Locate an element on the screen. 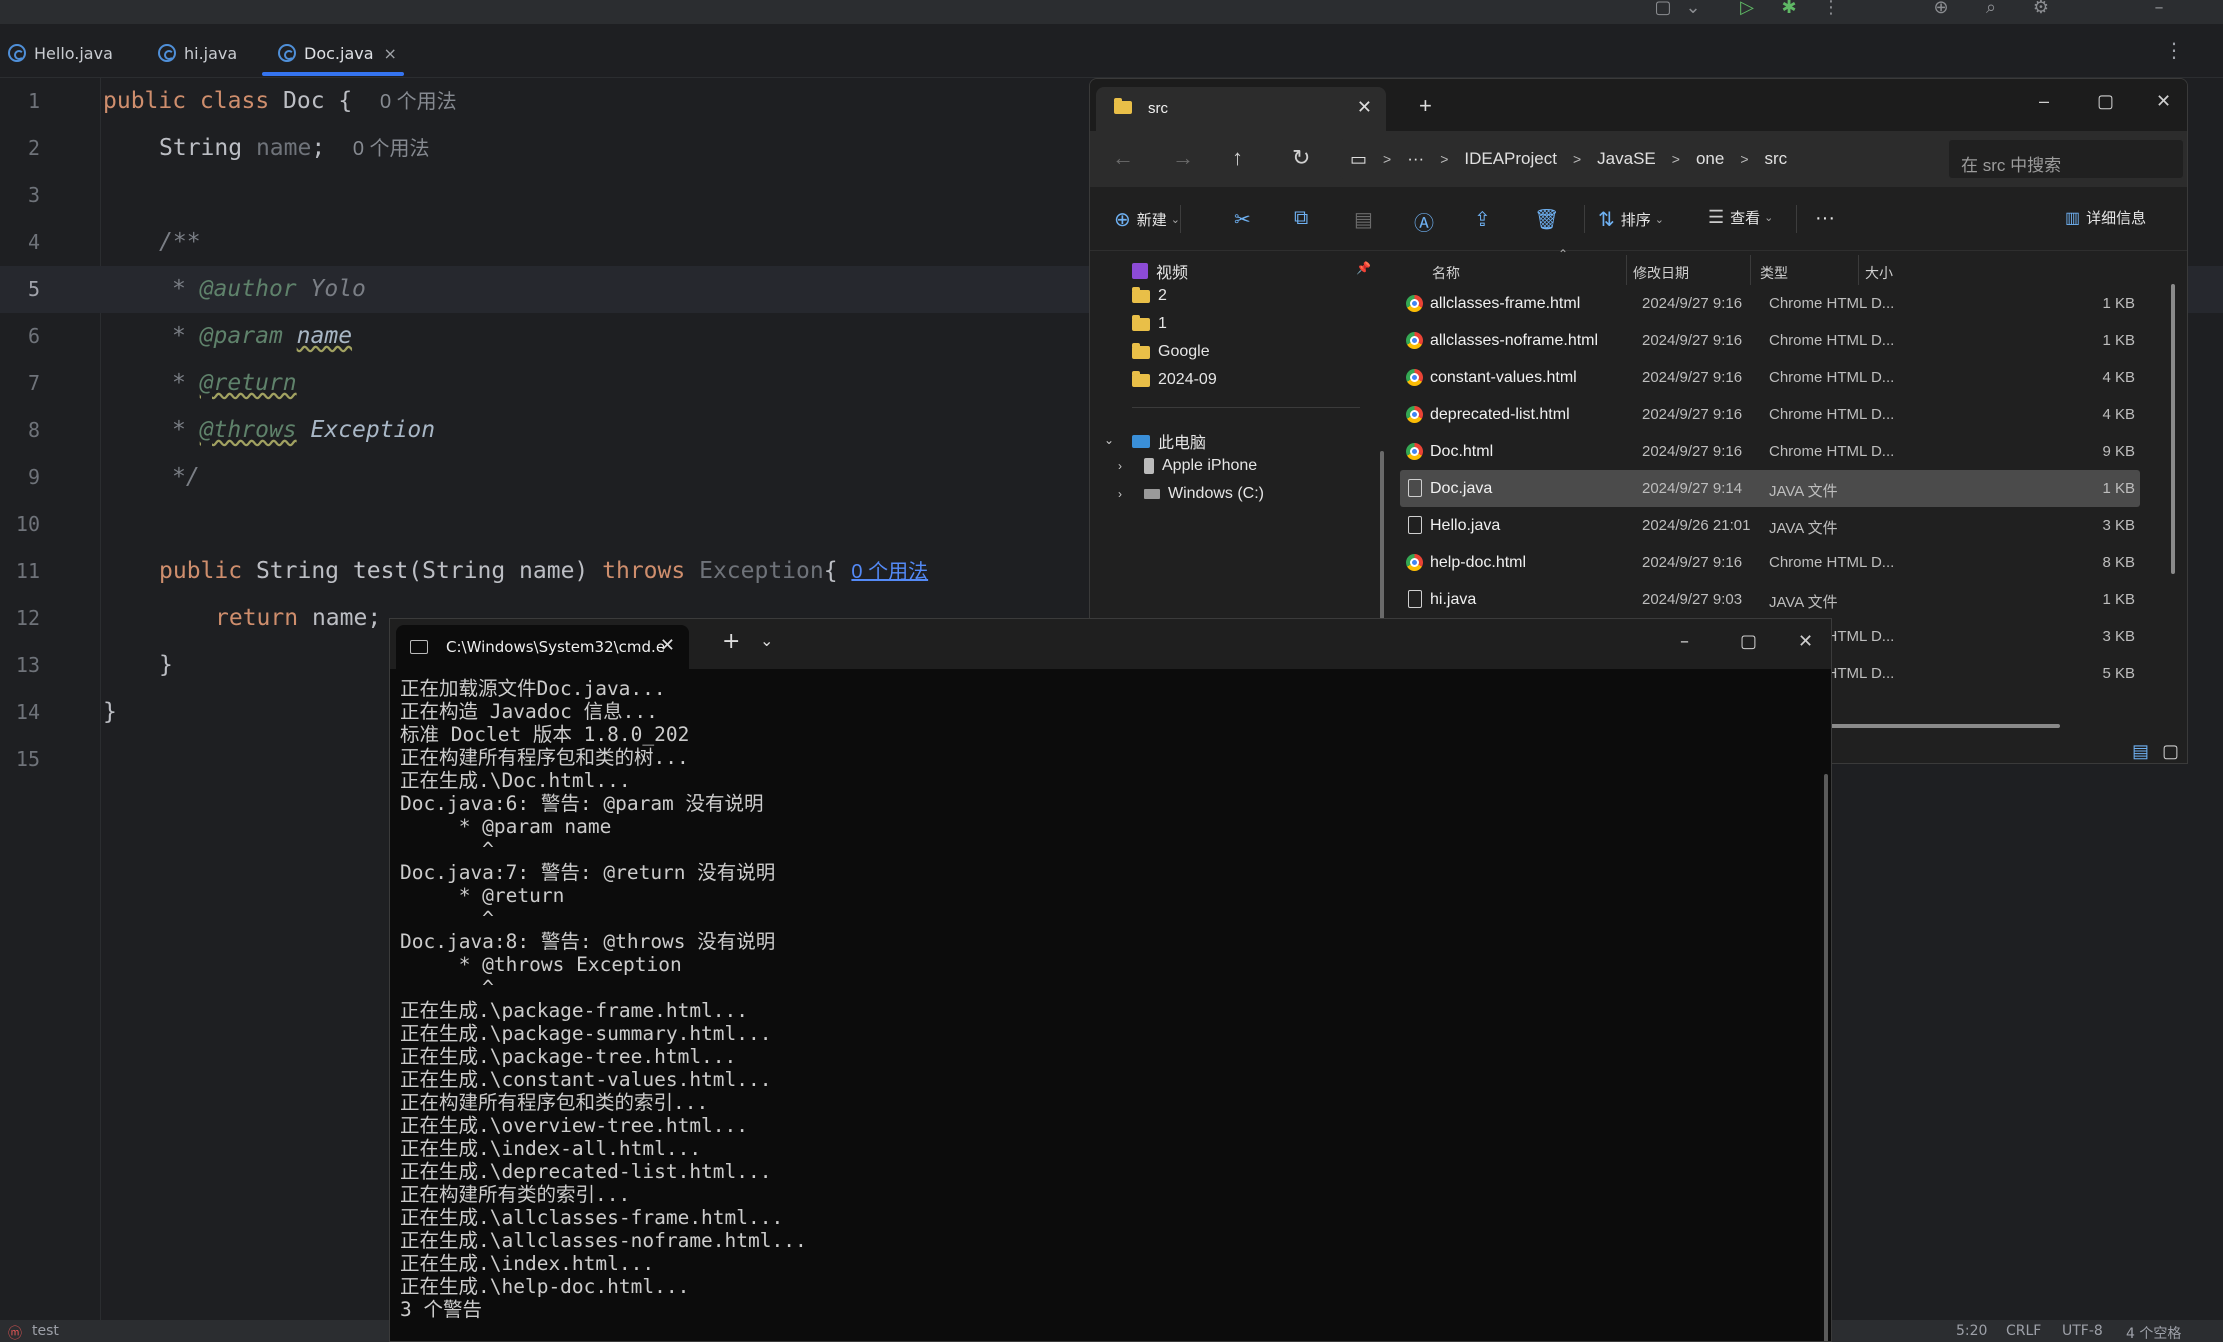  file-row: Hello.java 2024/9/26 21:01 JAVA 文件 3 KB is located at coordinates (1770, 525).